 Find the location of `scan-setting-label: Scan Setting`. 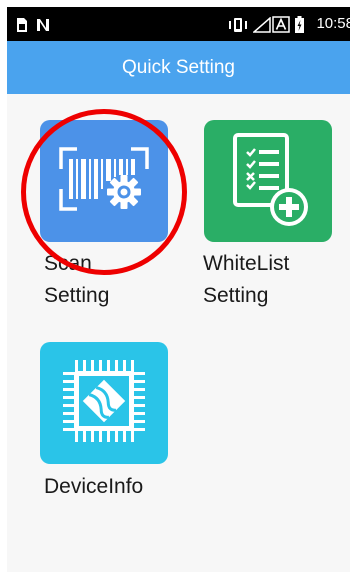

scan-setting-label: Scan Setting is located at coordinates (114, 280).